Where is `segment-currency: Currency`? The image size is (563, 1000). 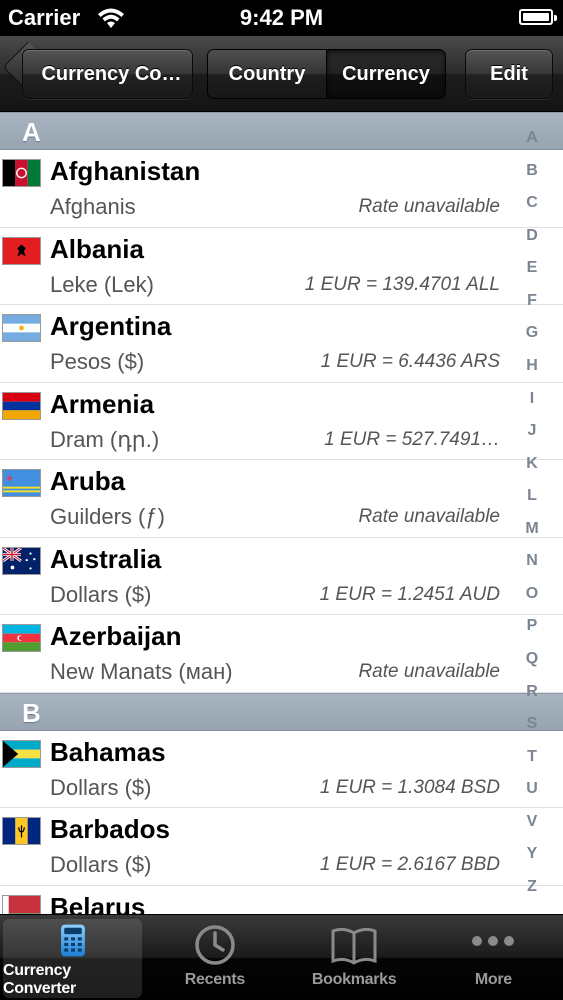 segment-currency: Currency is located at coordinates (386, 74).